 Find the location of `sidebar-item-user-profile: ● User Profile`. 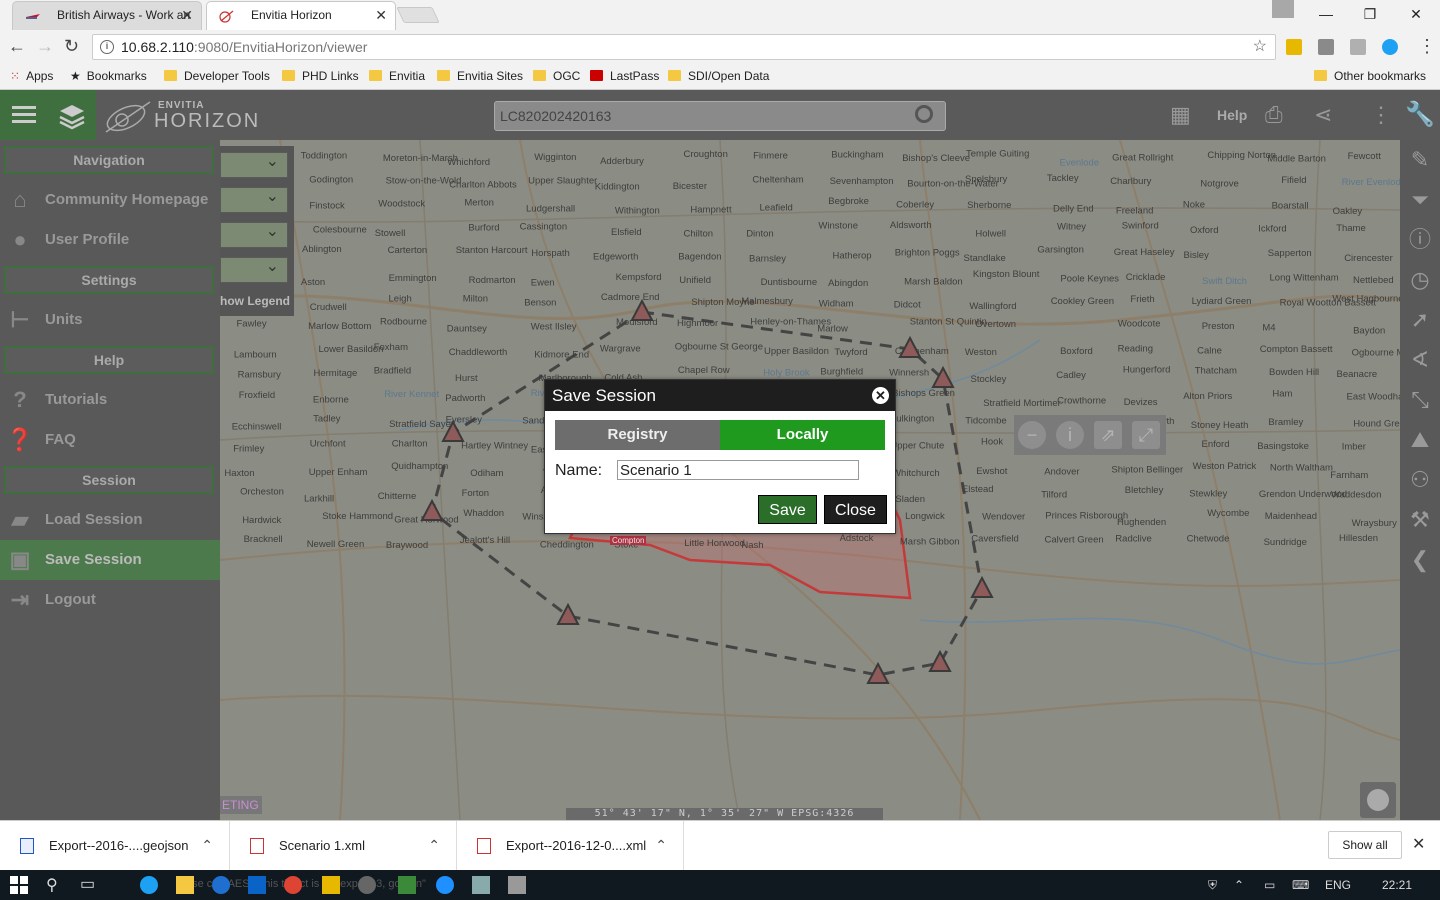

sidebar-item-user-profile: ● User Profile is located at coordinates (110, 240).